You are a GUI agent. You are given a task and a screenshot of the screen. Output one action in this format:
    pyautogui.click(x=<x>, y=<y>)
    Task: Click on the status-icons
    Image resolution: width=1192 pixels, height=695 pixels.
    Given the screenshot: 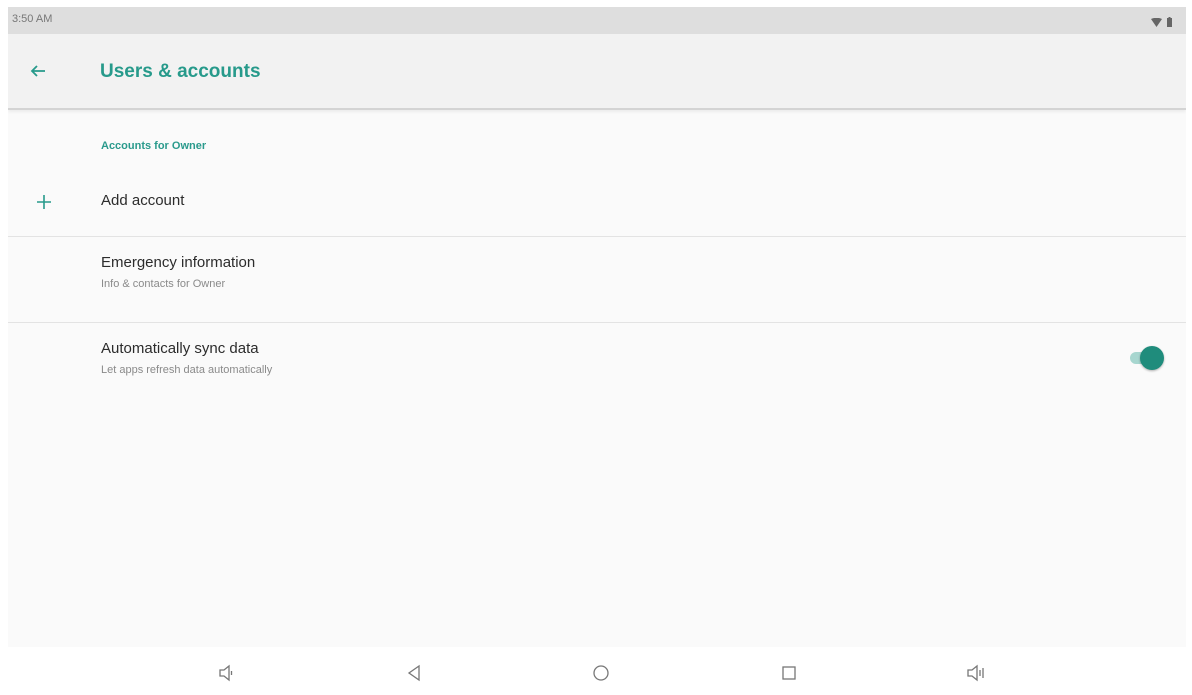 What is the action you would take?
    pyautogui.click(x=1161, y=23)
    